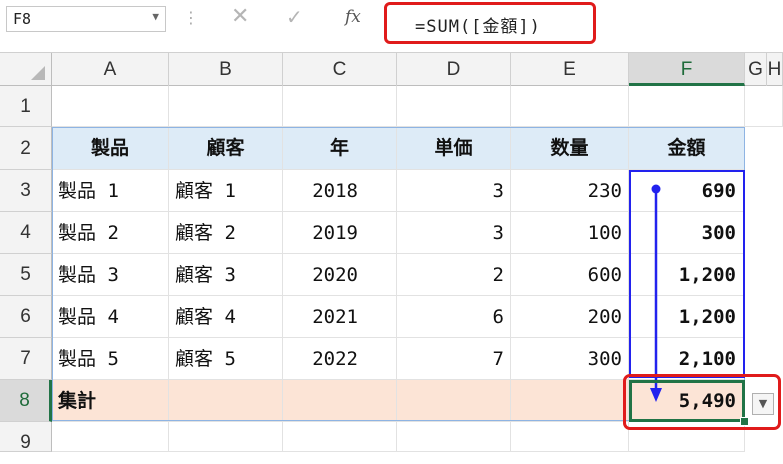 The width and height of the screenshot is (783, 464). I want to click on cell-product: 製品 1, so click(110, 191).